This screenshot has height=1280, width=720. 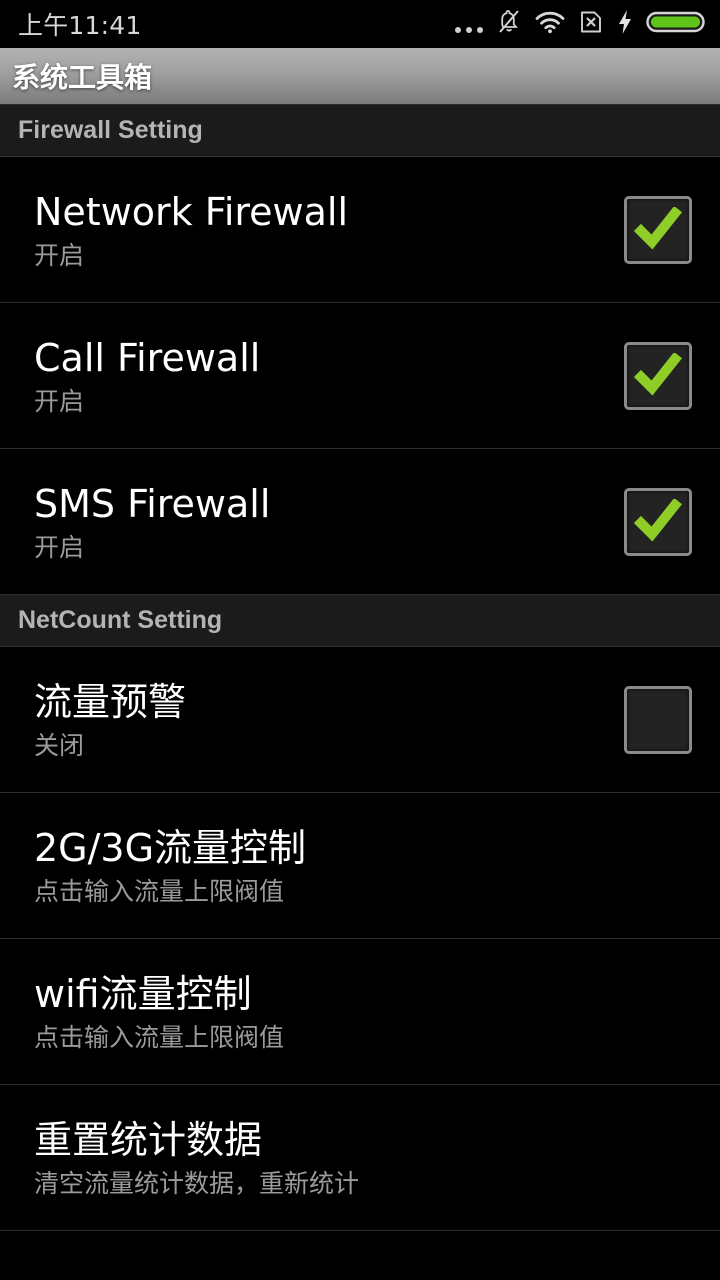 What do you see at coordinates (191, 211) in the screenshot?
I see `list-item-title: Network Firewall` at bounding box center [191, 211].